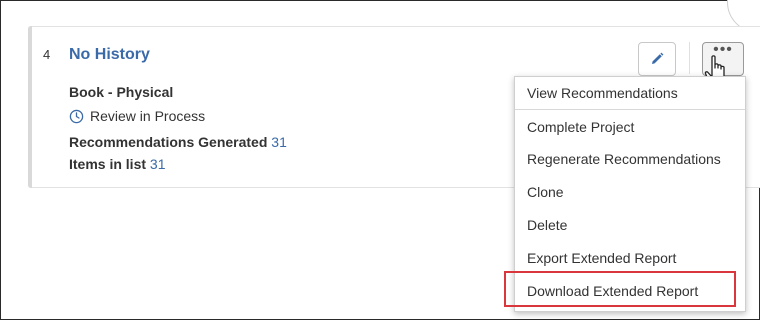 The height and width of the screenshot is (320, 760). I want to click on recommendations-generated: Recommendations Generated 31, so click(178, 142).